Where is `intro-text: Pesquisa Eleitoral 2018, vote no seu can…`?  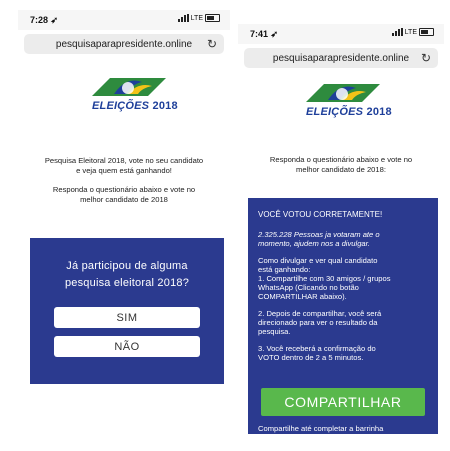 intro-text: Pesquisa Eleitoral 2018, vote no seu can… is located at coordinates (124, 180).